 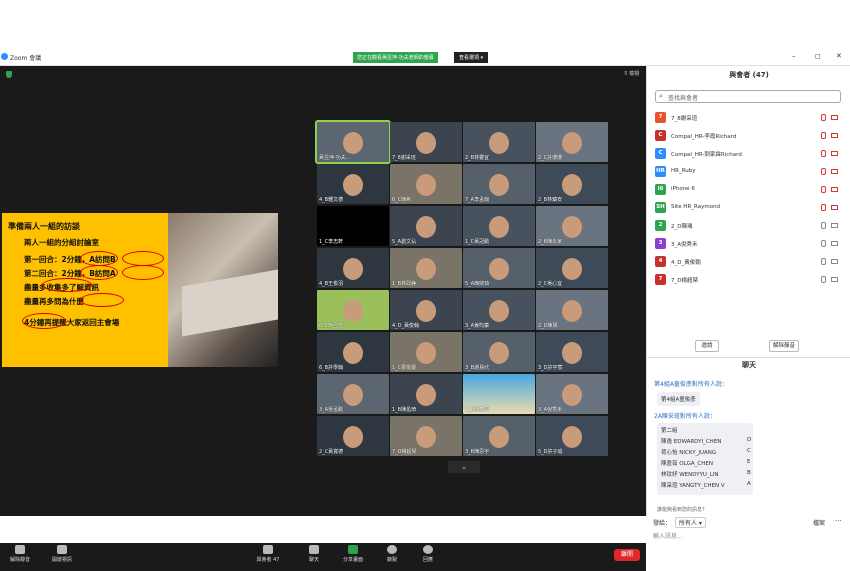 I want to click on participant-row: 2 2_D陳瑀, so click(x=748, y=226).